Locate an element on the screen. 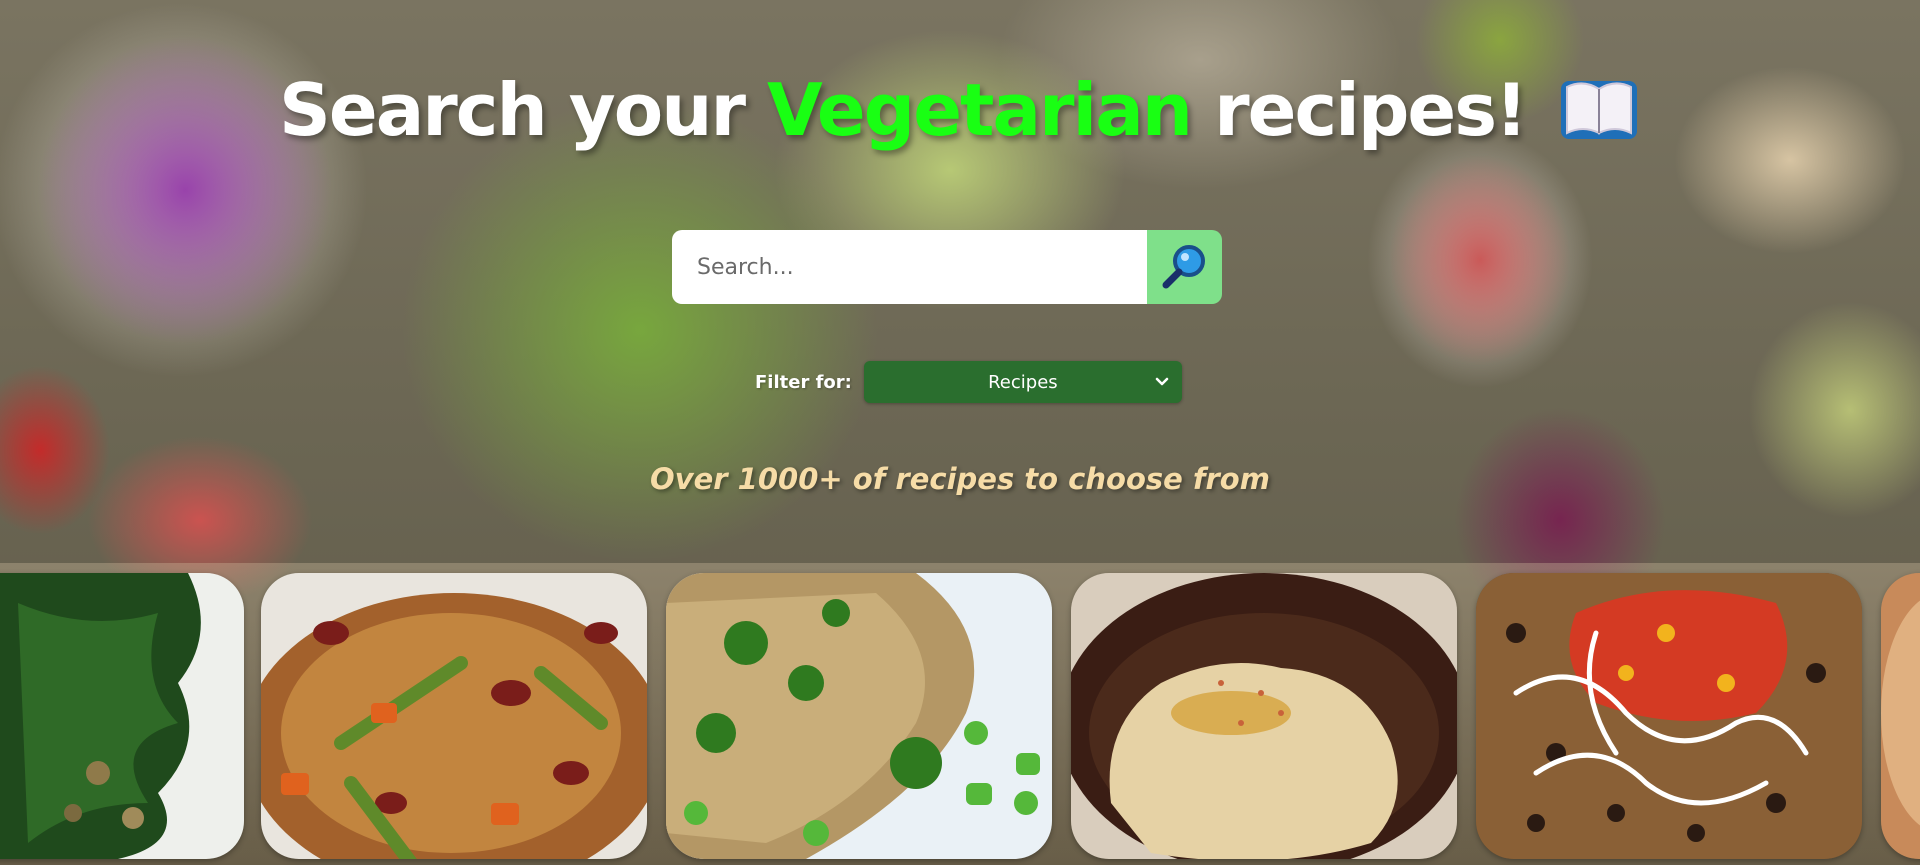 The width and height of the screenshot is (1920, 865). search-bar is located at coordinates (947, 267).